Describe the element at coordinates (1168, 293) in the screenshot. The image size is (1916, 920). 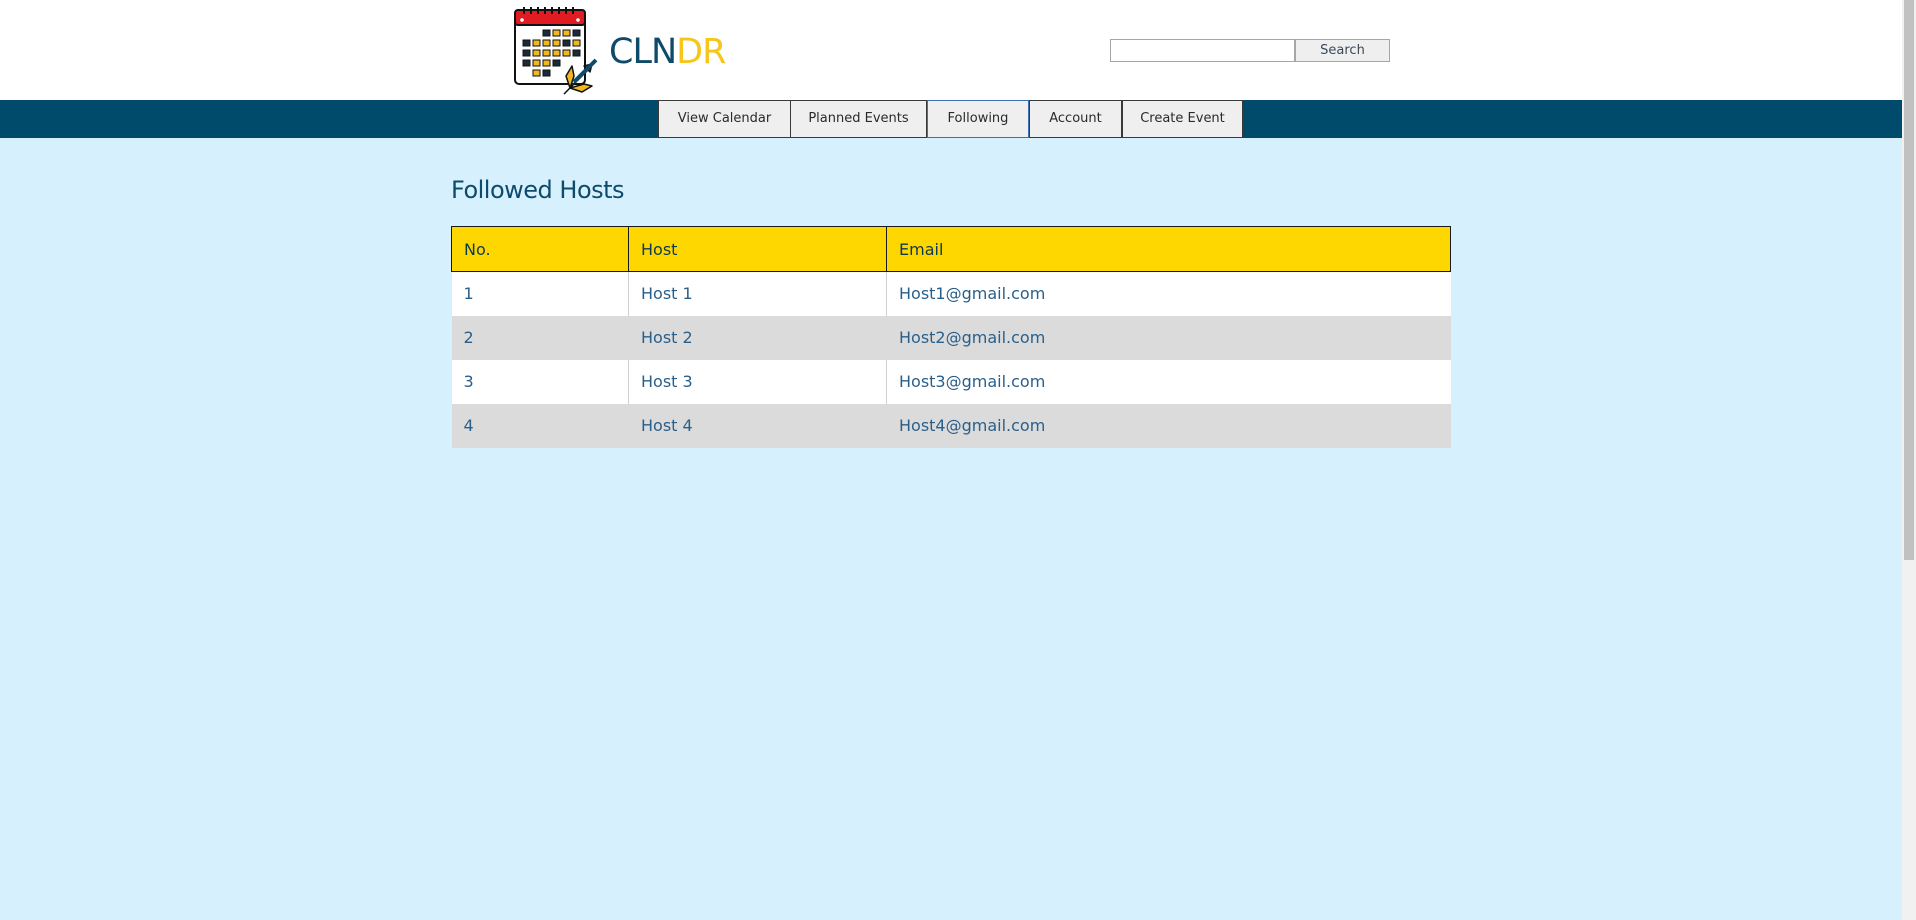
I see `host-email: Host1@gmail.com` at that location.